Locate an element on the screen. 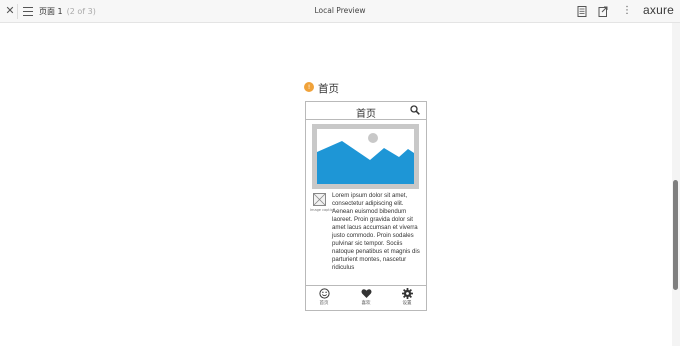 The height and width of the screenshot is (346, 680). menu-icon is located at coordinates (28, 11).